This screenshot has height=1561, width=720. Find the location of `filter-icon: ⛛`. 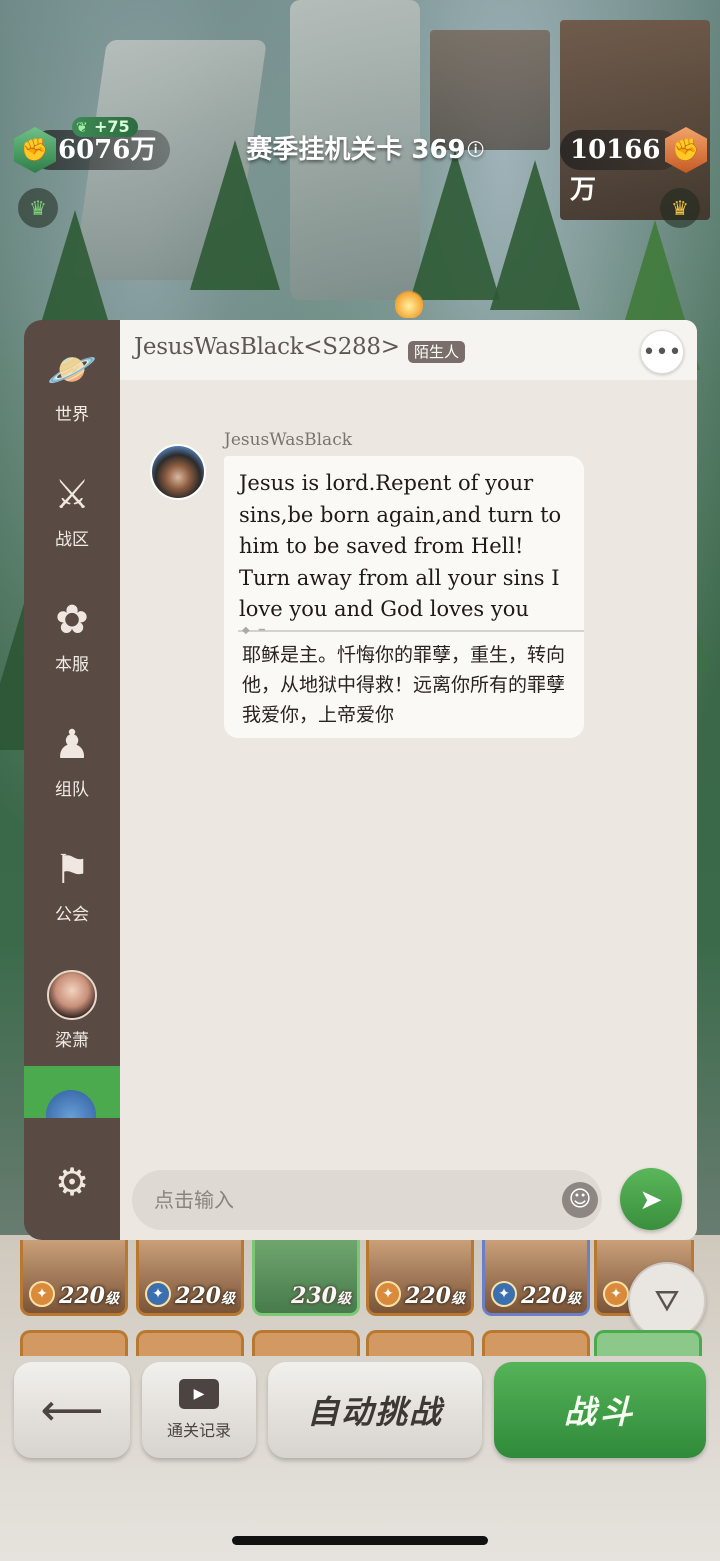

filter-icon: ⛛ is located at coordinates (667, 1301).